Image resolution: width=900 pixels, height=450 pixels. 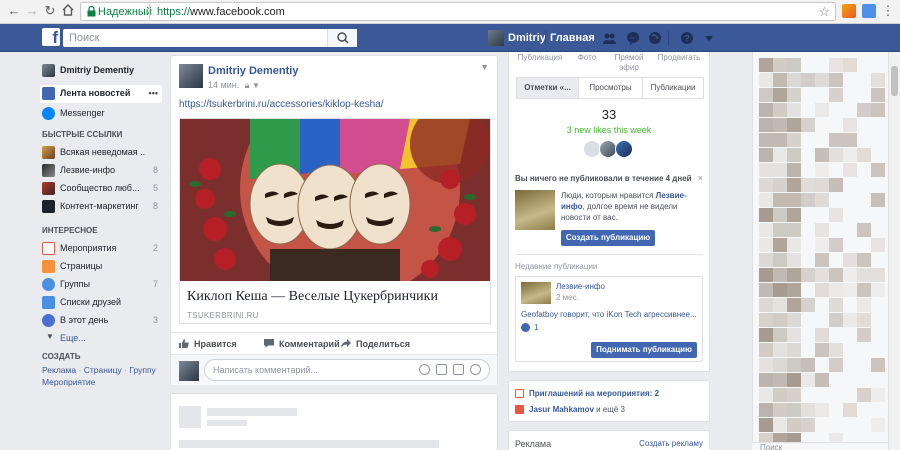 What do you see at coordinates (101, 303) in the screenshot?
I see `sidebar-item-friend-lists: Списки друзей` at bounding box center [101, 303].